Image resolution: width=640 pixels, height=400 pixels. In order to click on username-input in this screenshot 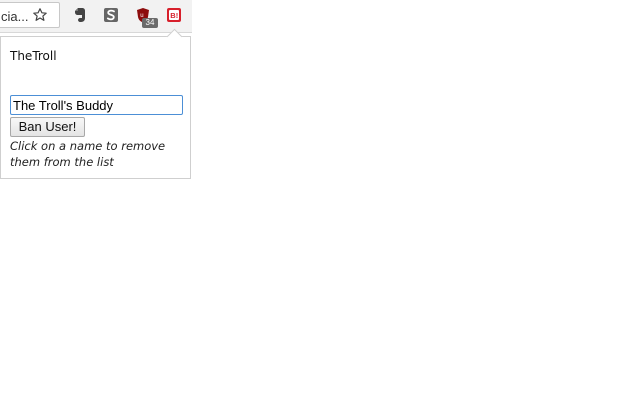, I will do `click(96, 105)`.